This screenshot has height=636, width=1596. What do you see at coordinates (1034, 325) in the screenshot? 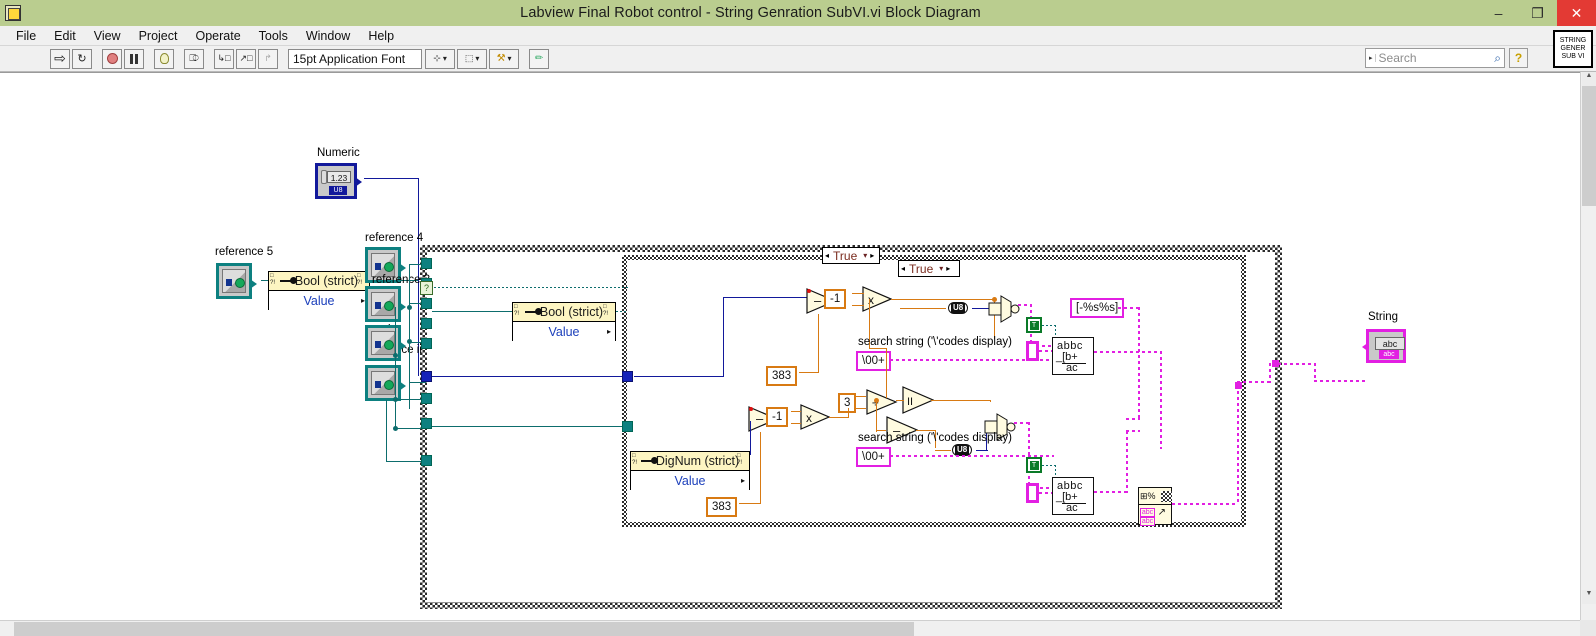
I see `boolean-true-constant-top: T` at bounding box center [1034, 325].